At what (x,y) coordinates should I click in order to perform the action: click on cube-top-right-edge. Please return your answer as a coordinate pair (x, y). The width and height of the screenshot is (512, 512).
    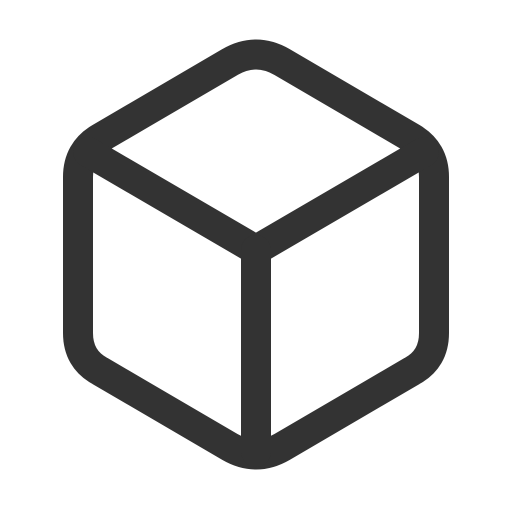
    Looking at the image, I should click on (340, 201).